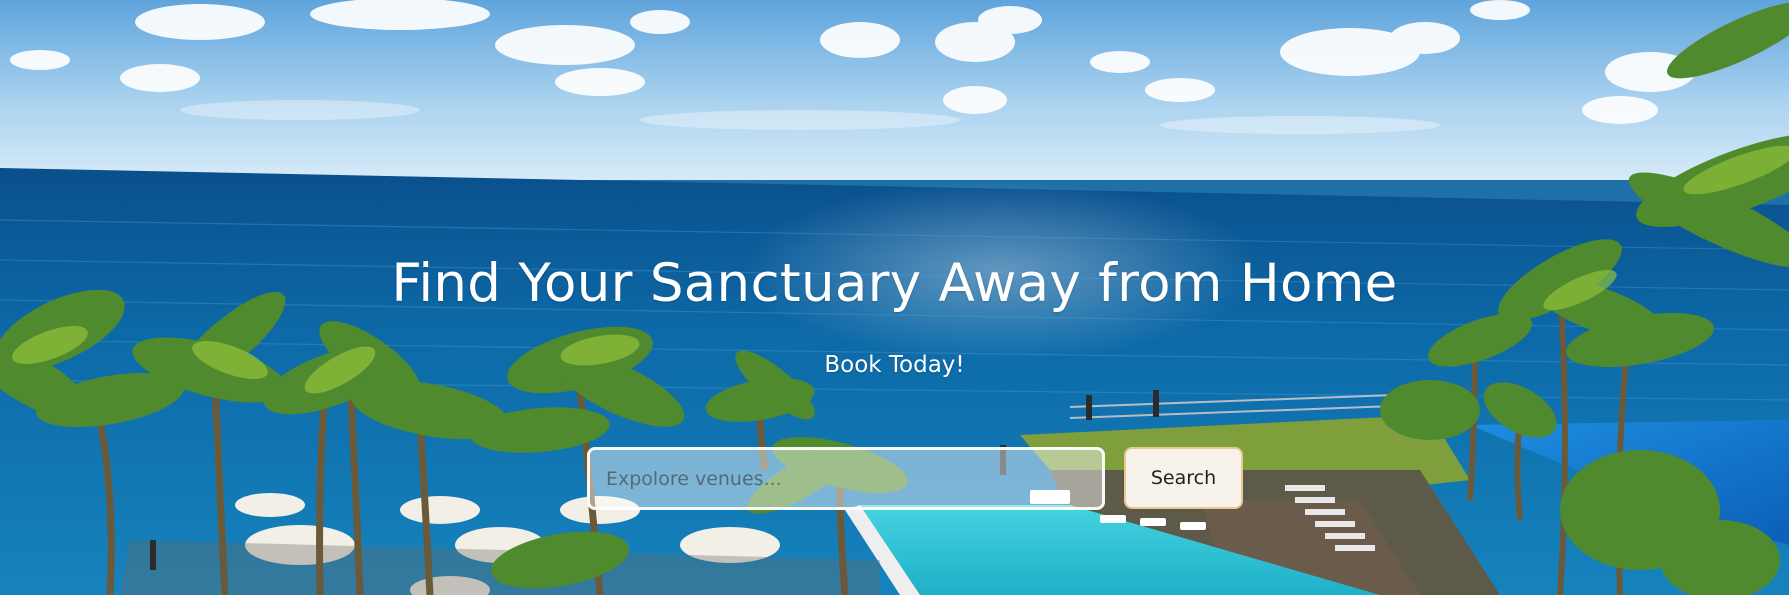 Image resolution: width=1789 pixels, height=595 pixels. I want to click on search-form: Search, so click(915, 478).